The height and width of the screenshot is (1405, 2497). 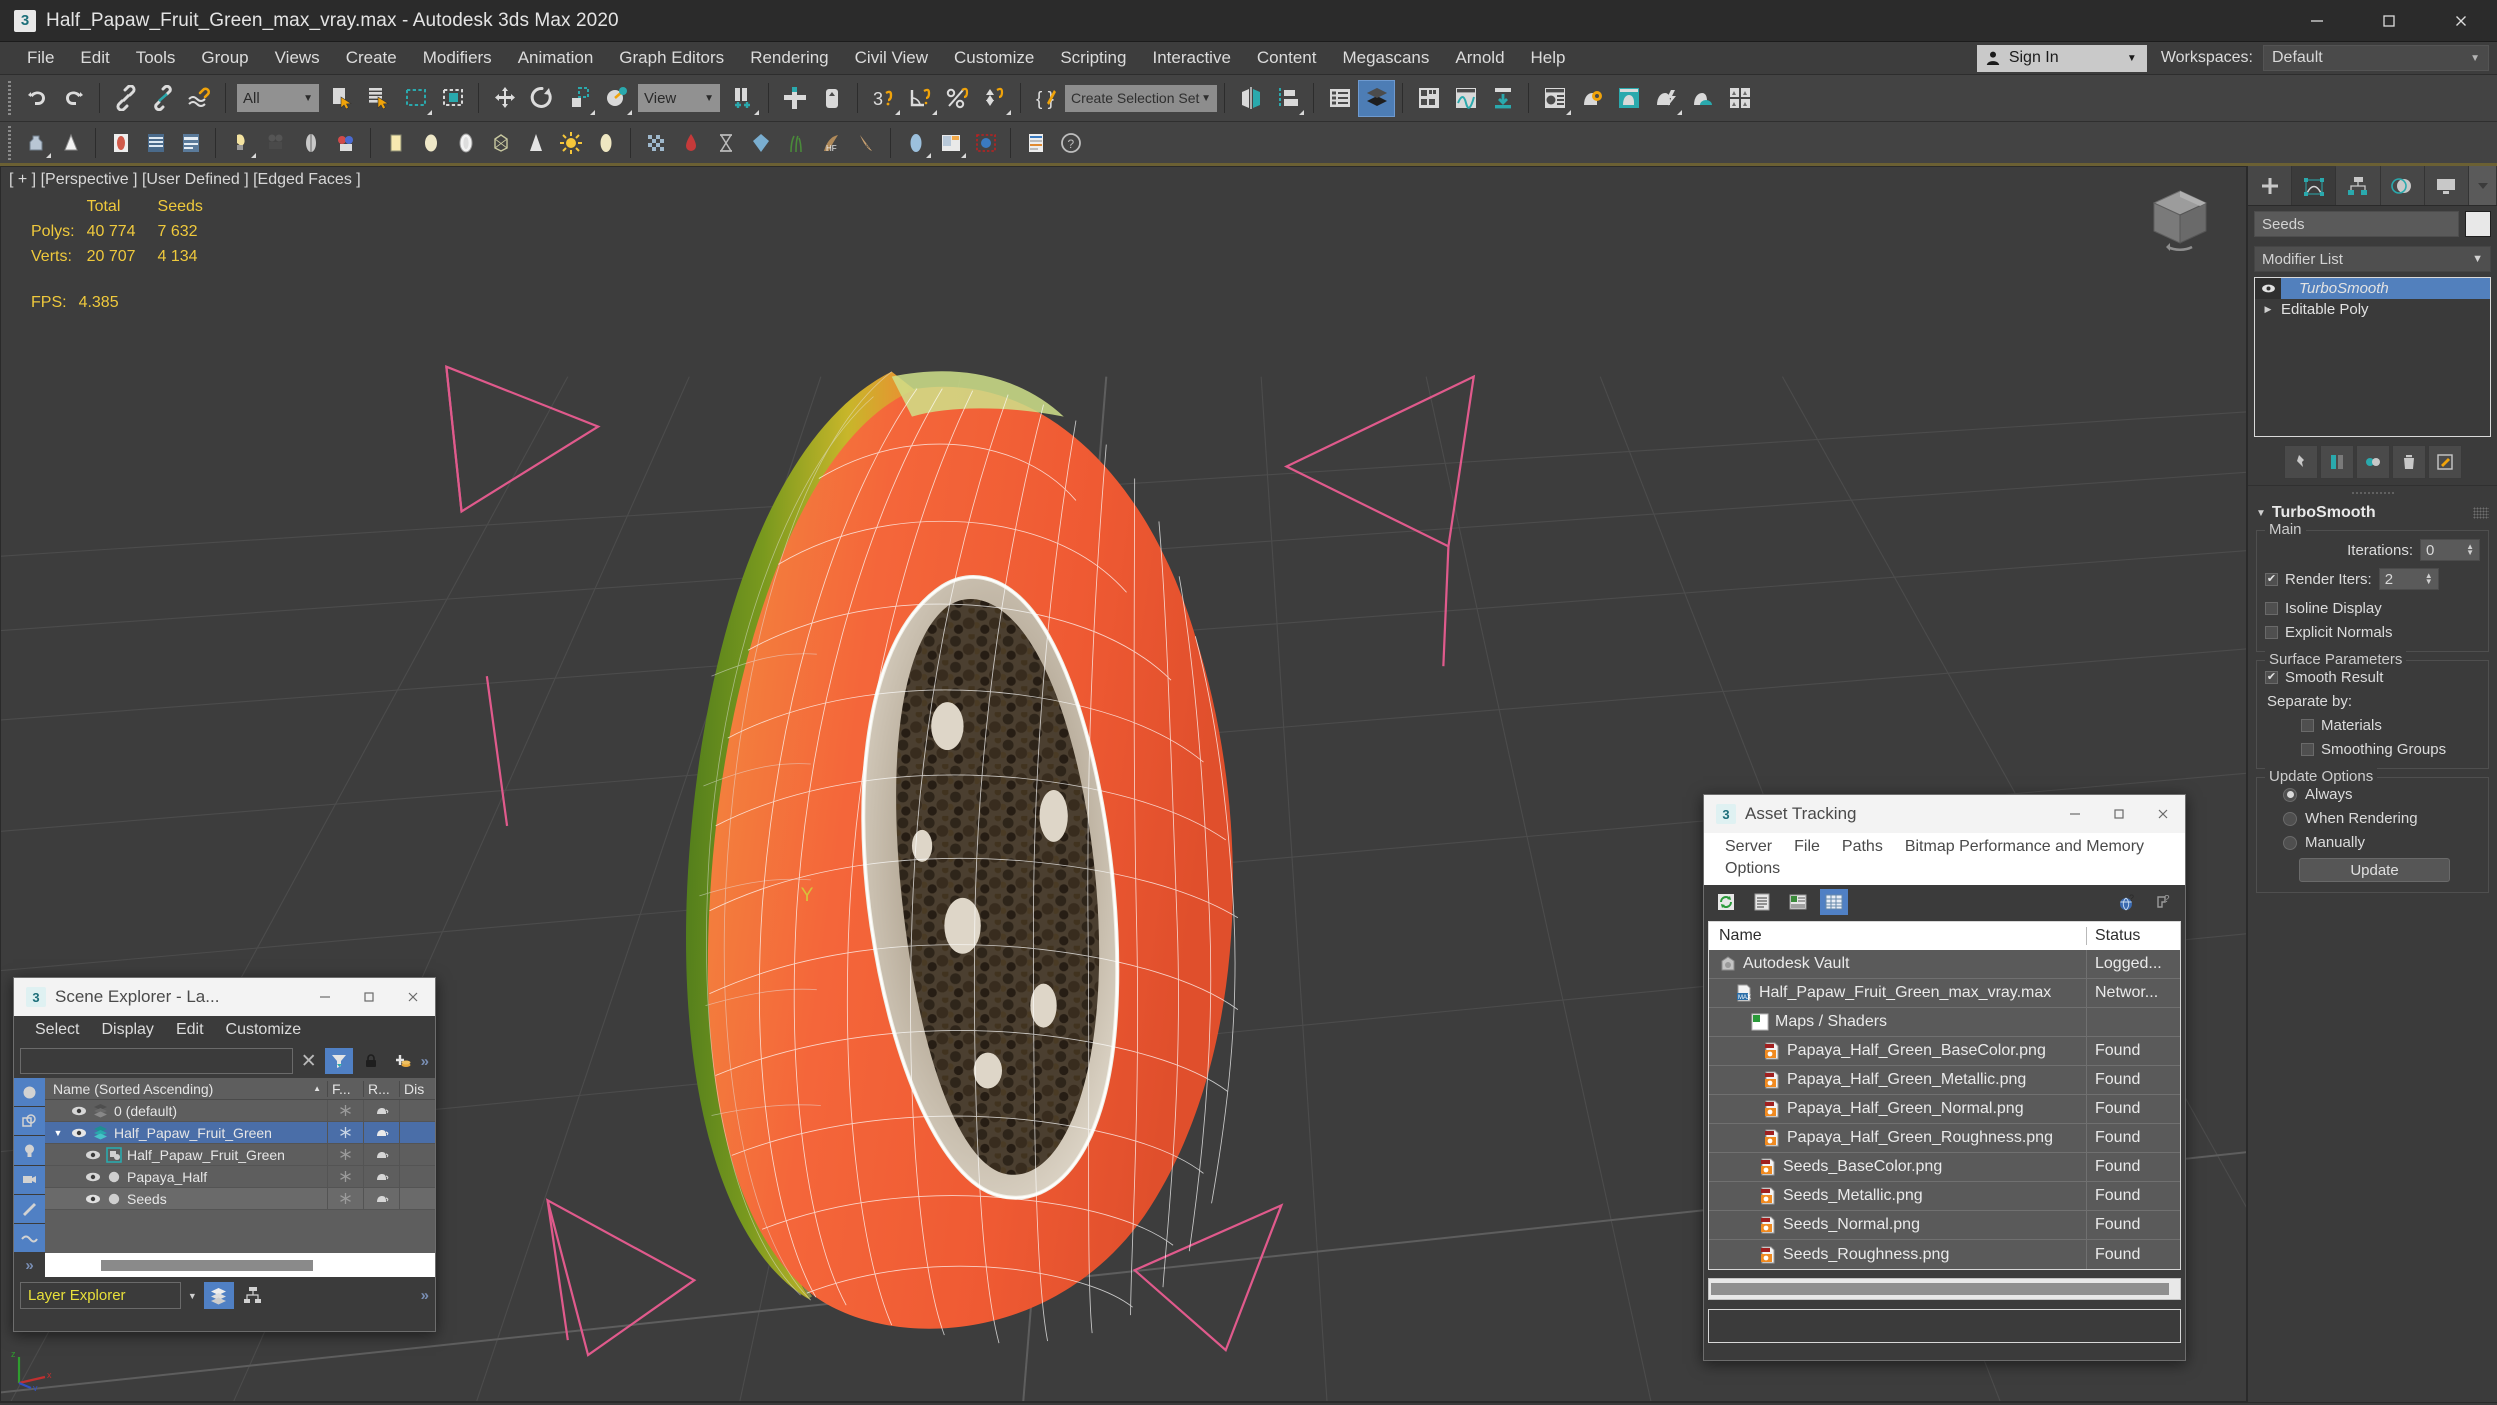 I want to click on lock-icon, so click(x=371, y=1061).